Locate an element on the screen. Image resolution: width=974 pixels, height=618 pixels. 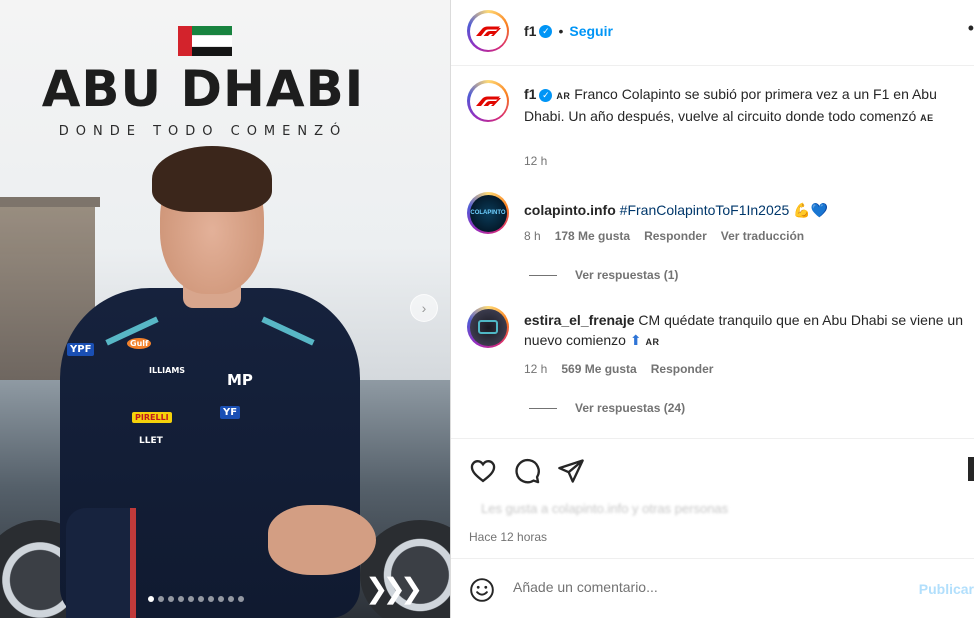
share-icon is located at coordinates (571, 471).